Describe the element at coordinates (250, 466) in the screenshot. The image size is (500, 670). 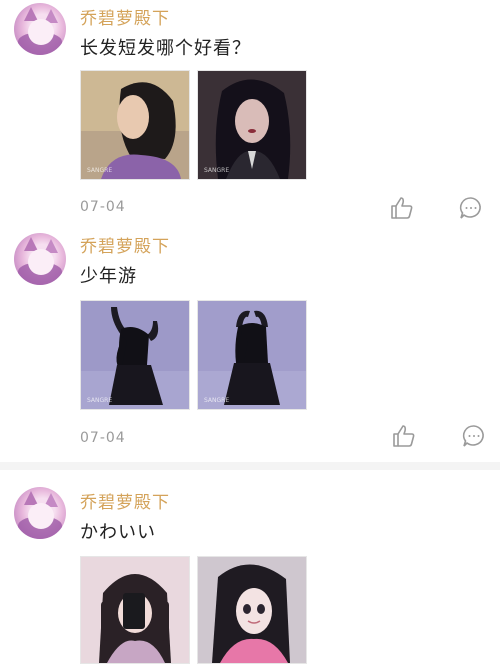
I see `post-divider` at that location.